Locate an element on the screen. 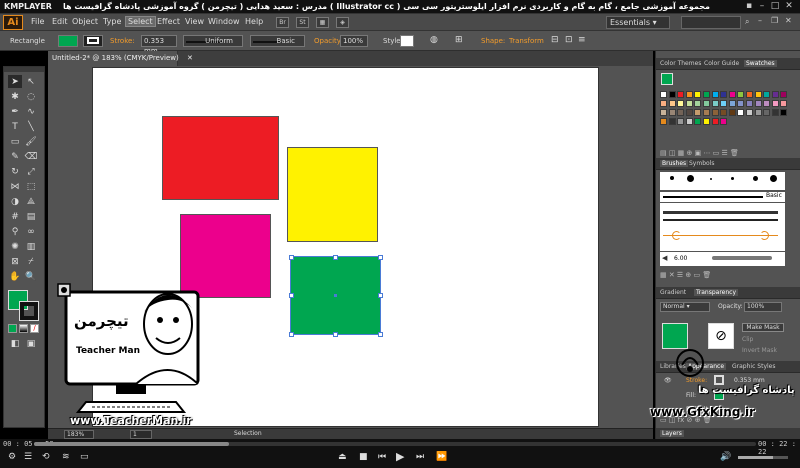 The height and width of the screenshot is (468, 800). minimize-app-icon: – is located at coordinates (760, 20).